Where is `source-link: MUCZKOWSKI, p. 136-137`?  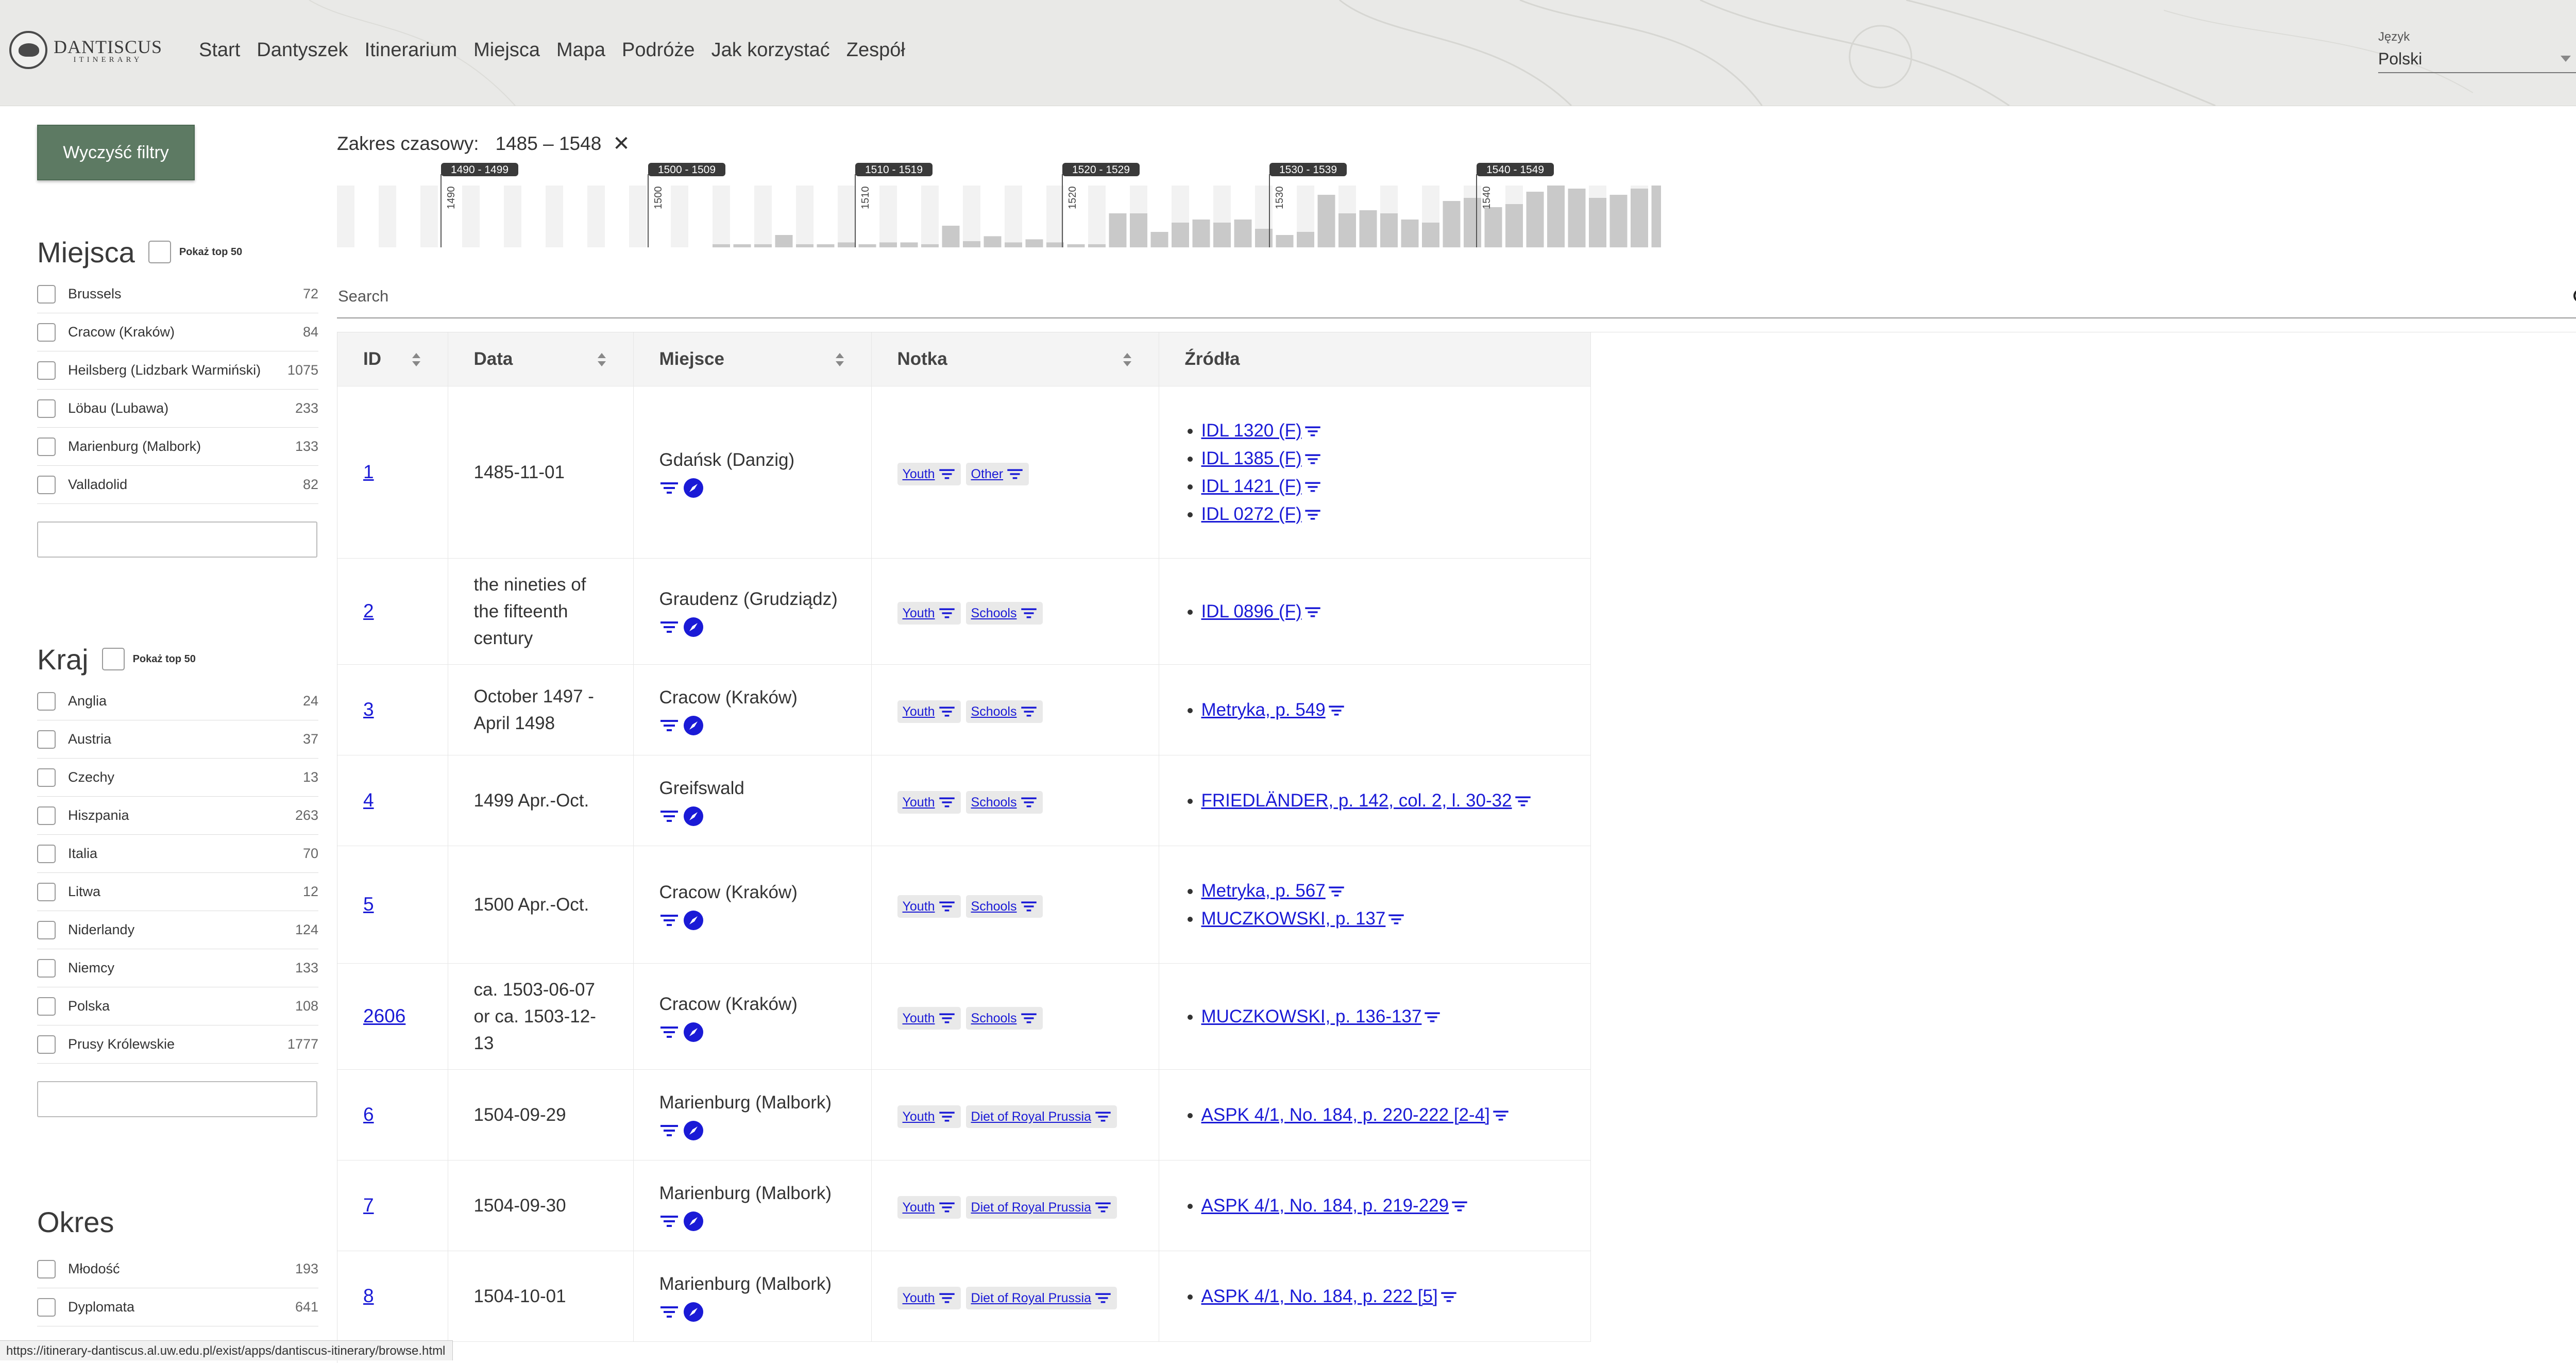 source-link: MUCZKOWSKI, p. 136-137 is located at coordinates (1311, 1016).